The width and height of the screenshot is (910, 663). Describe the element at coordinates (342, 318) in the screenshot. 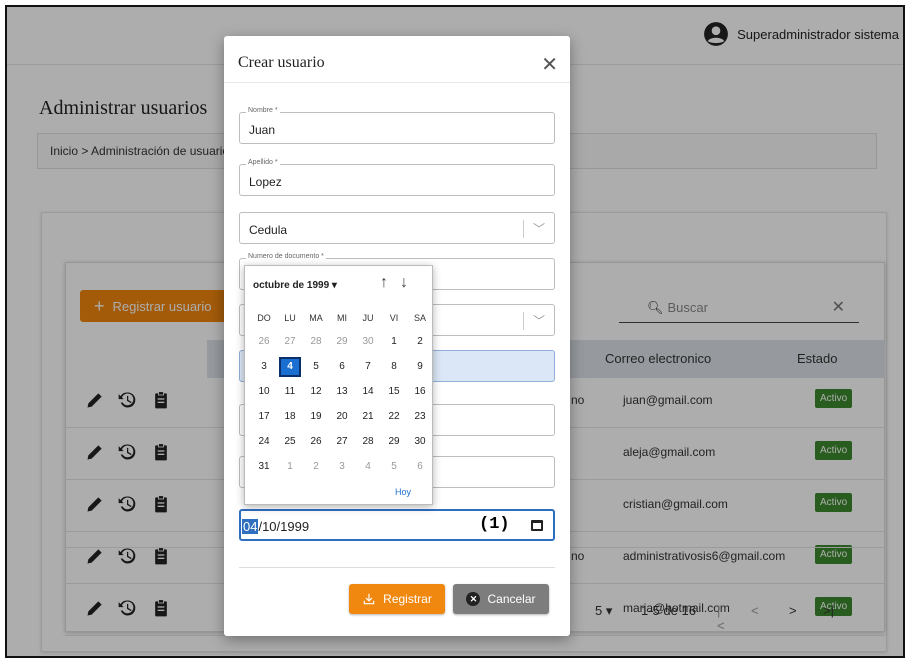

I see `weekday-header: MI` at that location.